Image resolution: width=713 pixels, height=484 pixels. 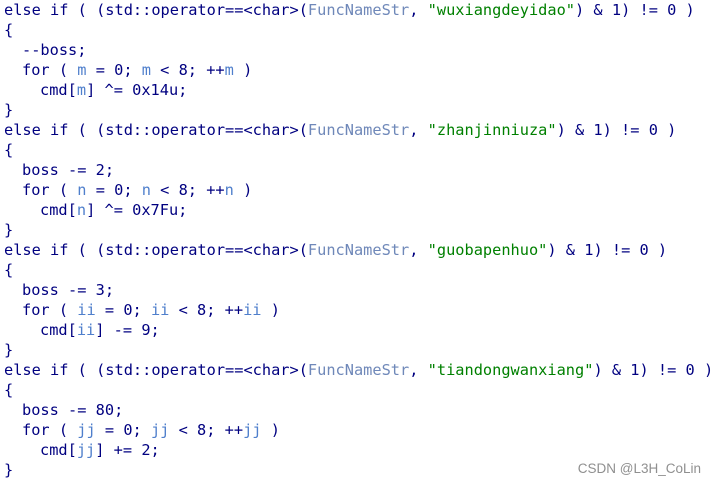 I want to click on cmd-statement: cmd[m] ^= 0x14u;, so click(x=358, y=90).